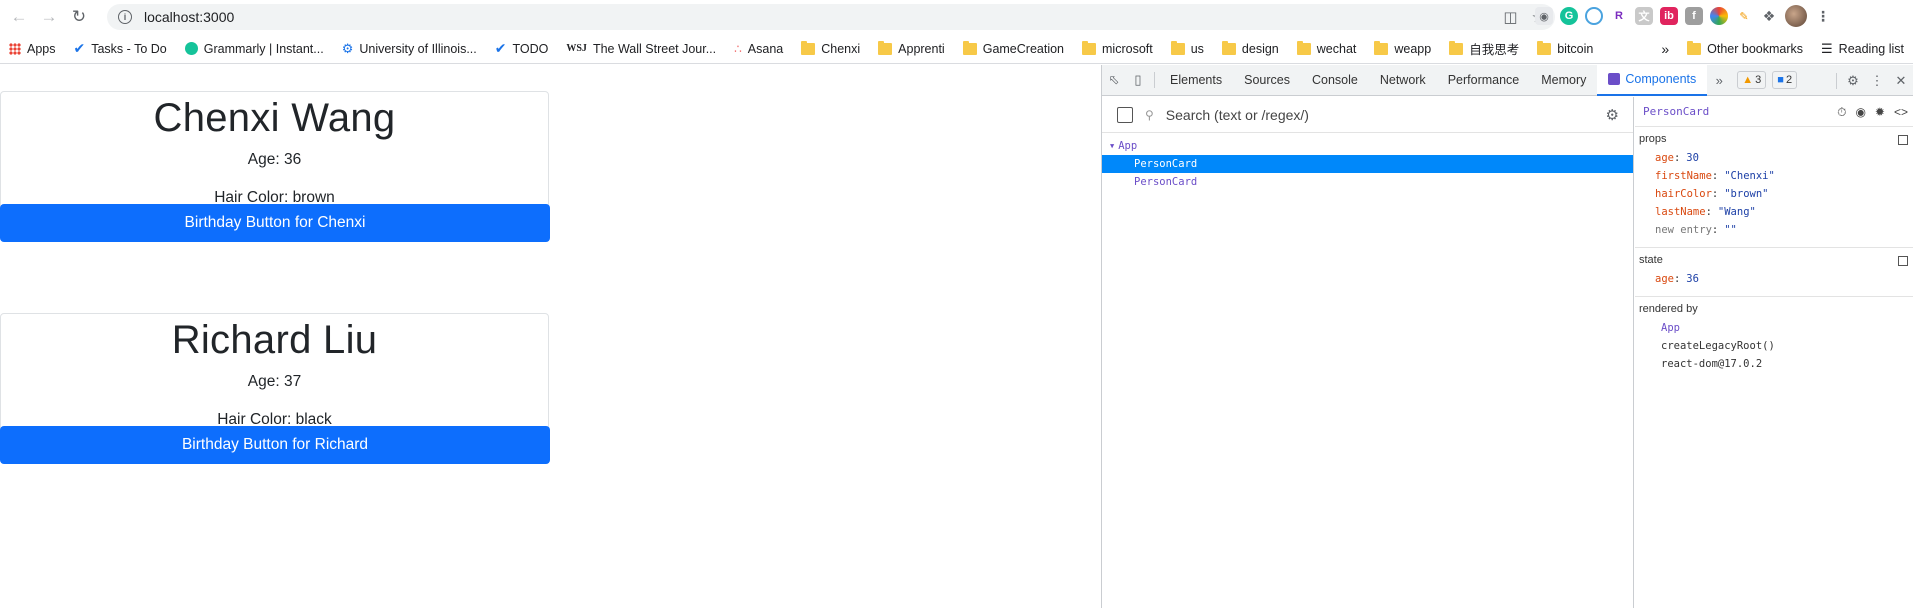 The height and width of the screenshot is (608, 1913). What do you see at coordinates (274, 118) in the screenshot?
I see `person-name: Chenxi Wang` at bounding box center [274, 118].